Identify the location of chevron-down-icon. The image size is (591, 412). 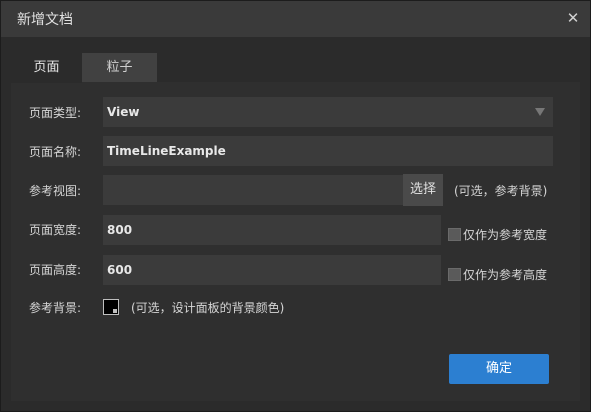
(540, 112).